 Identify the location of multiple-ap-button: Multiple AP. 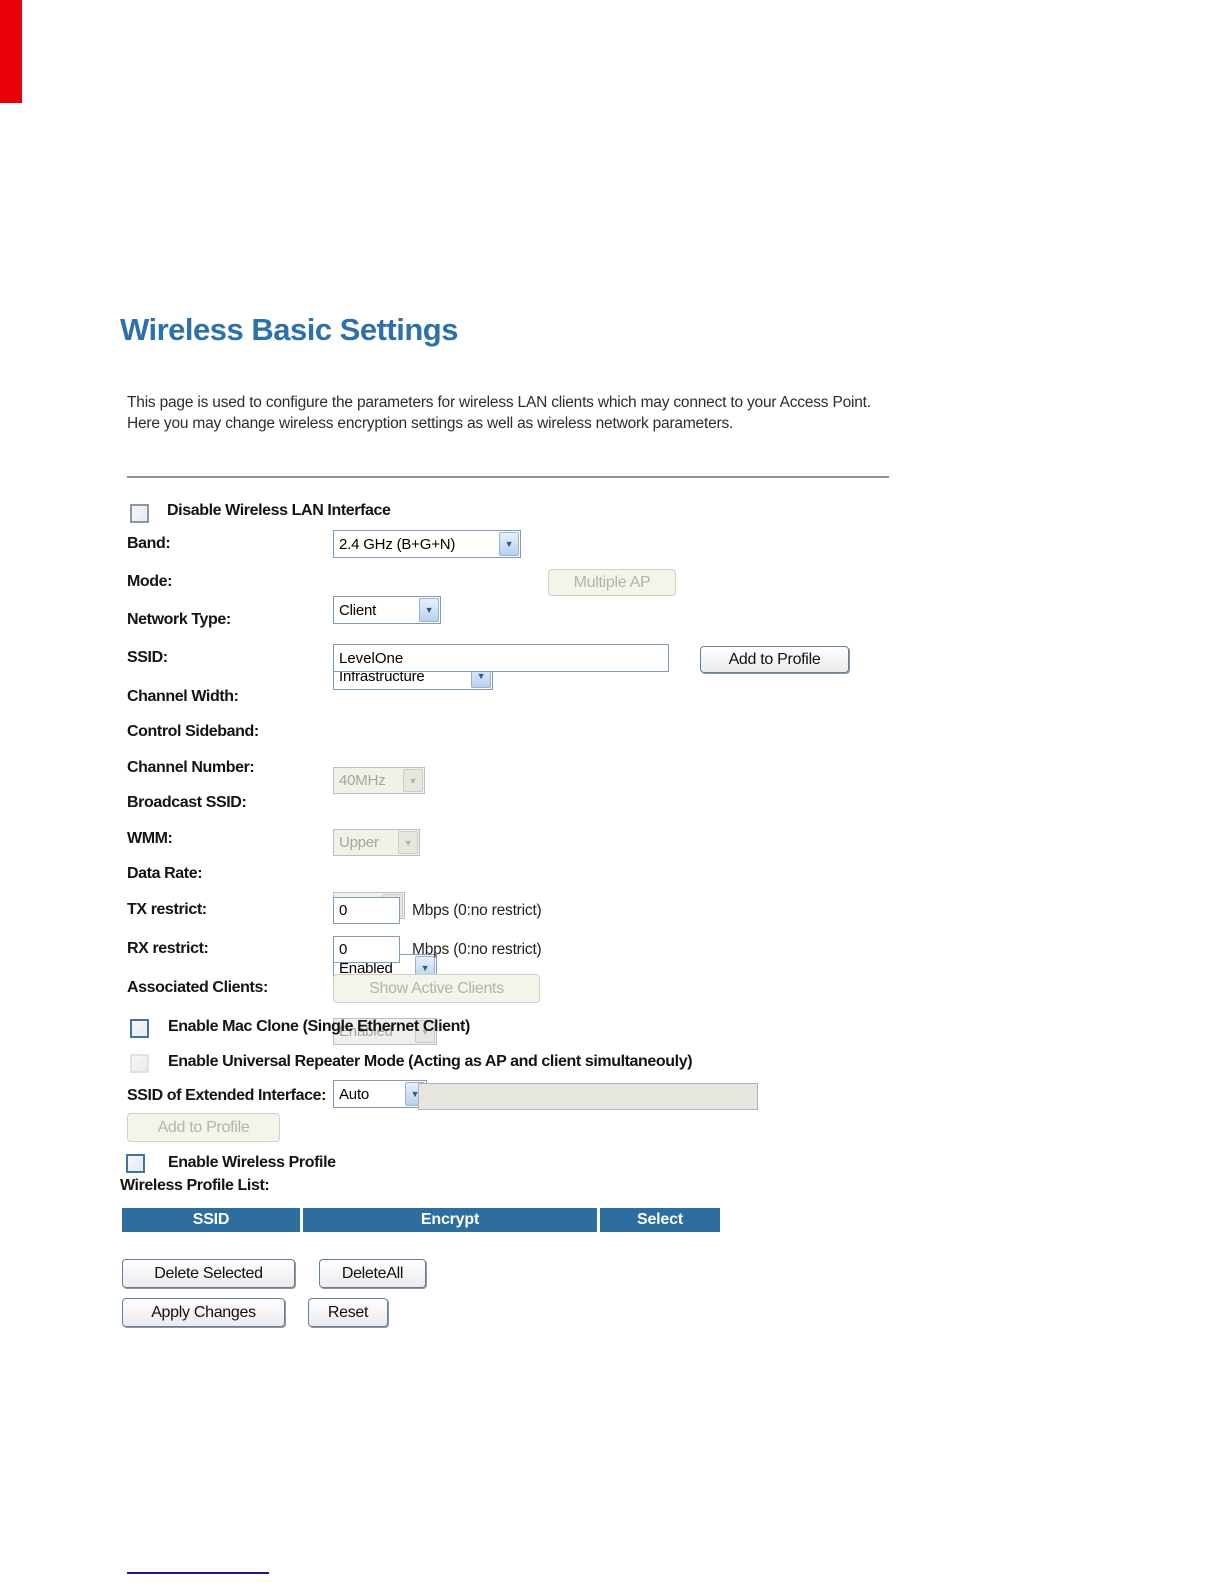
(612, 582).